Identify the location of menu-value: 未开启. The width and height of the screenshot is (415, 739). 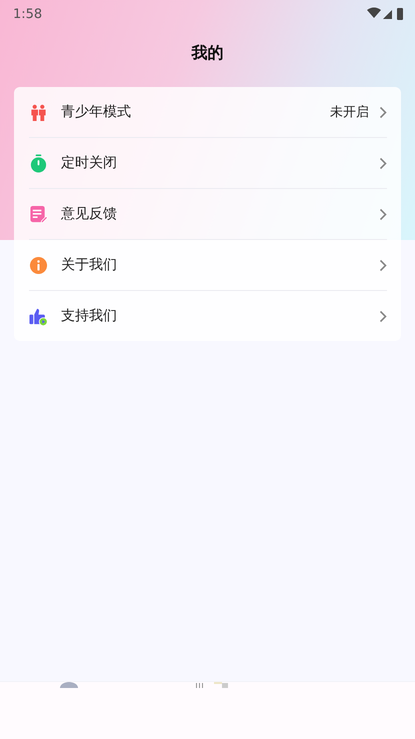
(349, 112).